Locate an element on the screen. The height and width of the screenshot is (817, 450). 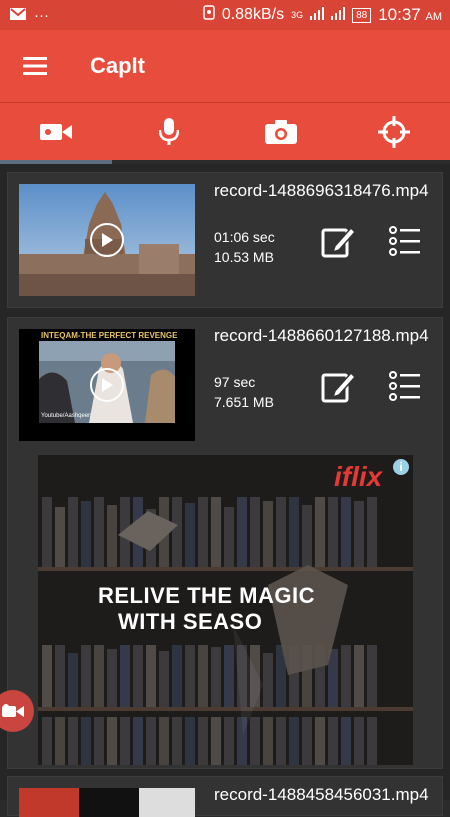
tab-video is located at coordinates (56, 131).